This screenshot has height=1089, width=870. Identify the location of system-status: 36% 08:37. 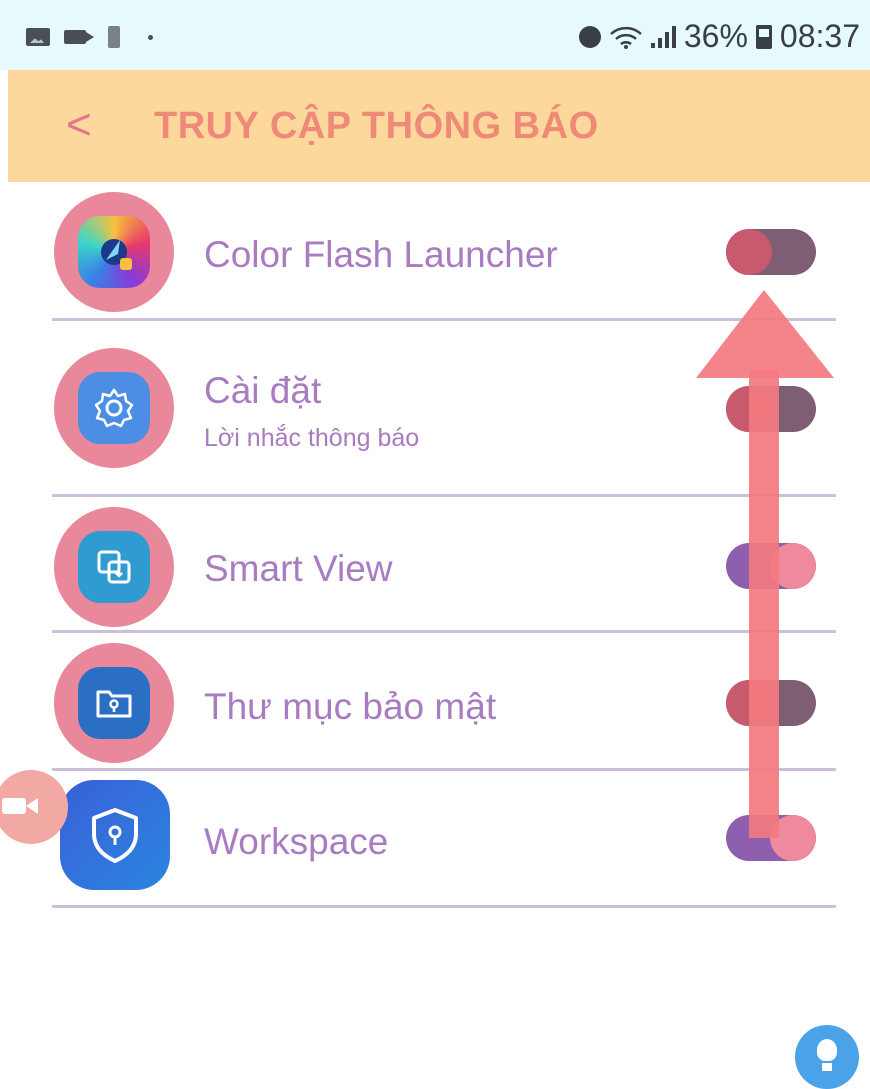
(719, 36).